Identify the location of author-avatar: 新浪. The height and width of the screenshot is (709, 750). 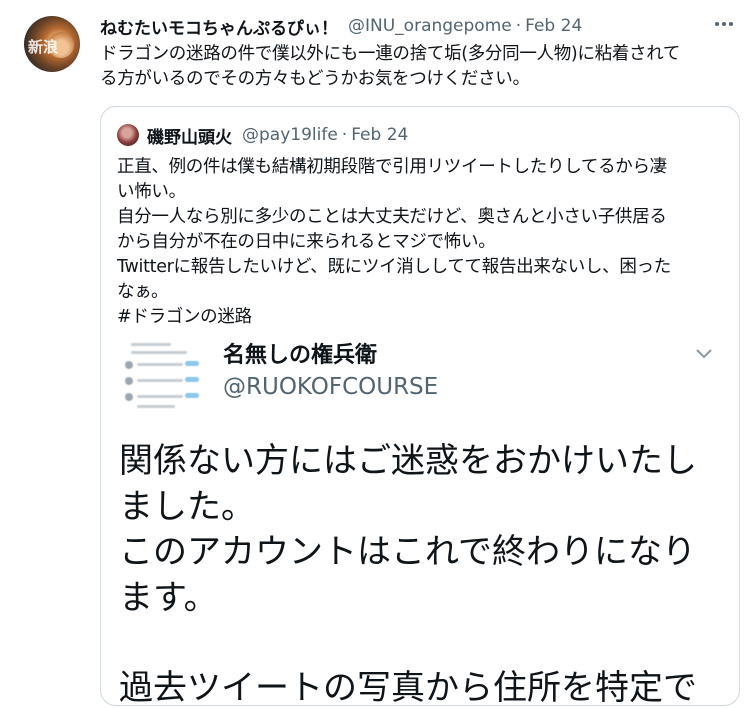
(52, 44).